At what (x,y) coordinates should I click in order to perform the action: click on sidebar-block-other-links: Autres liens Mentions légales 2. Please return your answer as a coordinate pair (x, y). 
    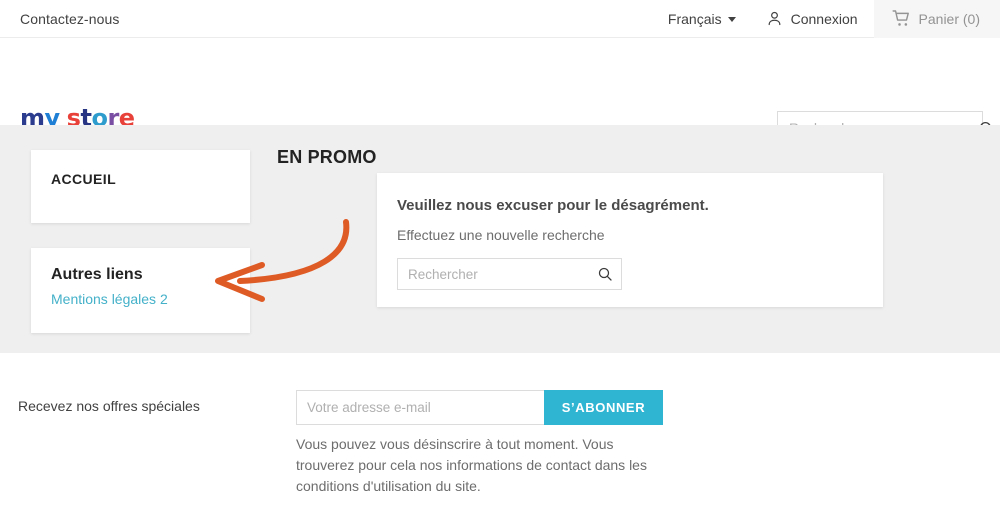
    Looking at the image, I should click on (140, 290).